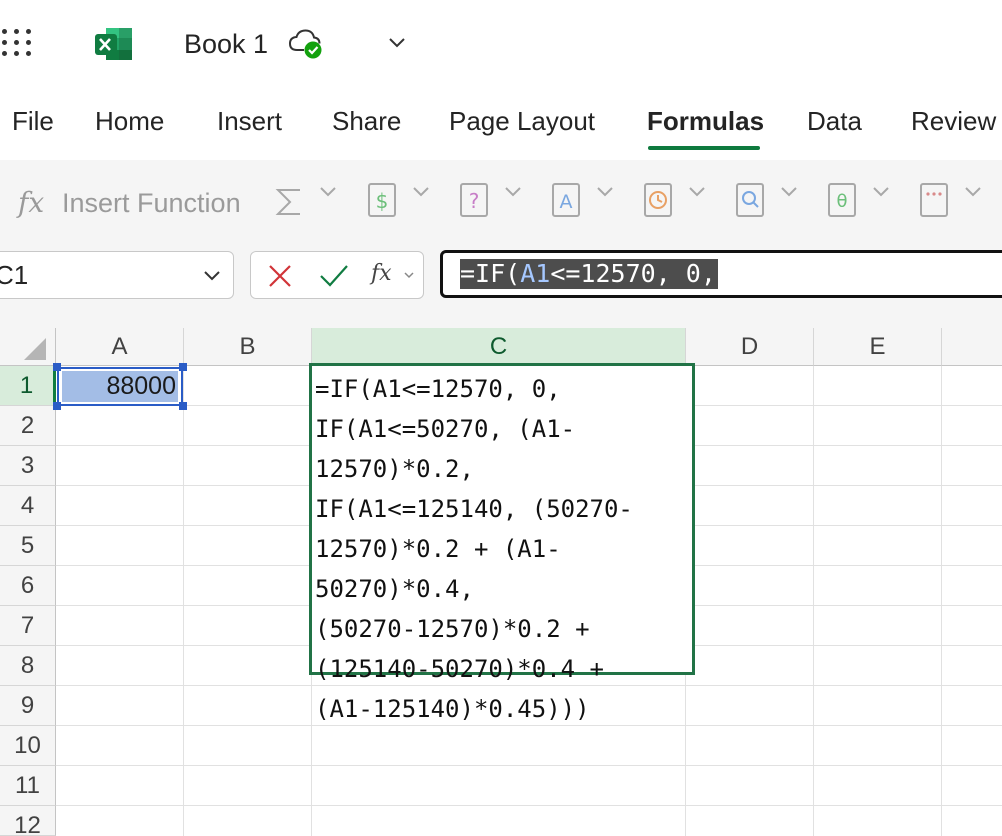 The width and height of the screenshot is (1002, 836). I want to click on text-chevron-down-icon, so click(605, 192).